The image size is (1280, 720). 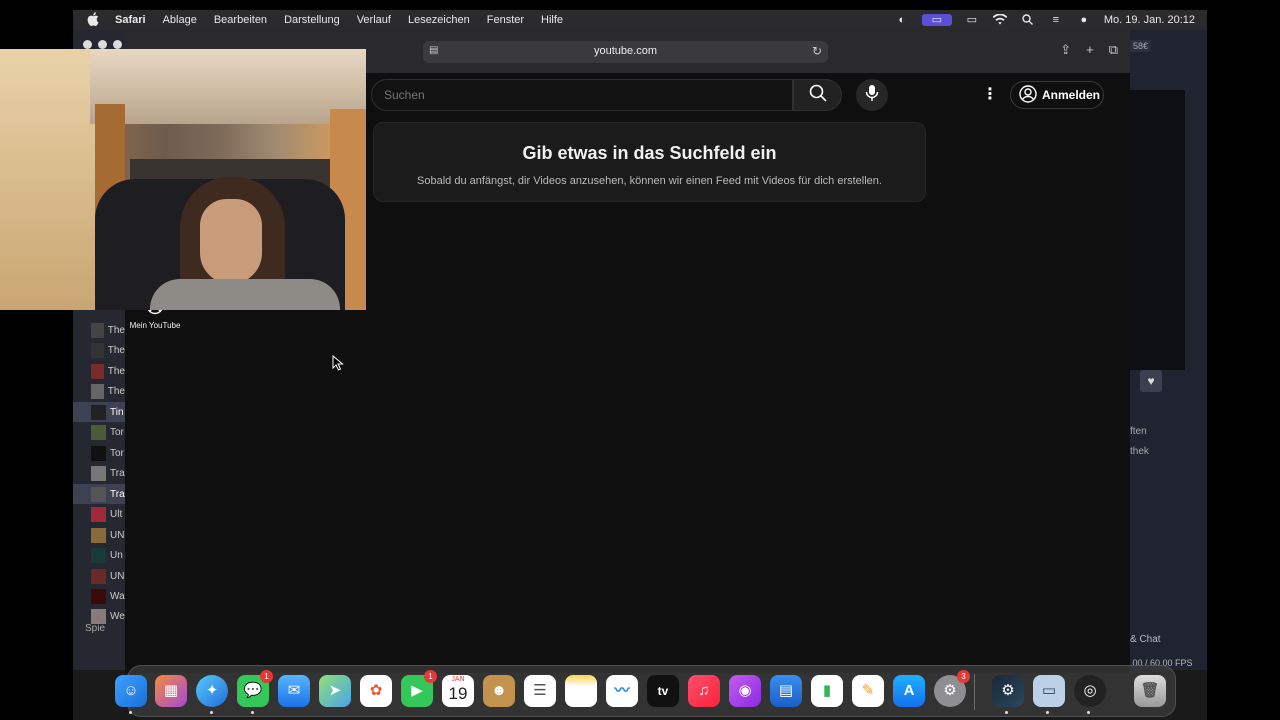 What do you see at coordinates (430, 676) in the screenshot?
I see `facetime-badge: 1` at bounding box center [430, 676].